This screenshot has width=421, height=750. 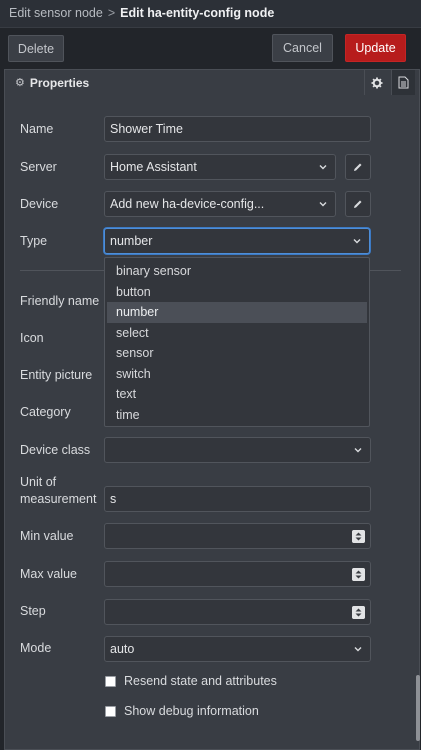 I want to click on unit-label-line2: measurement, so click(x=58, y=499).